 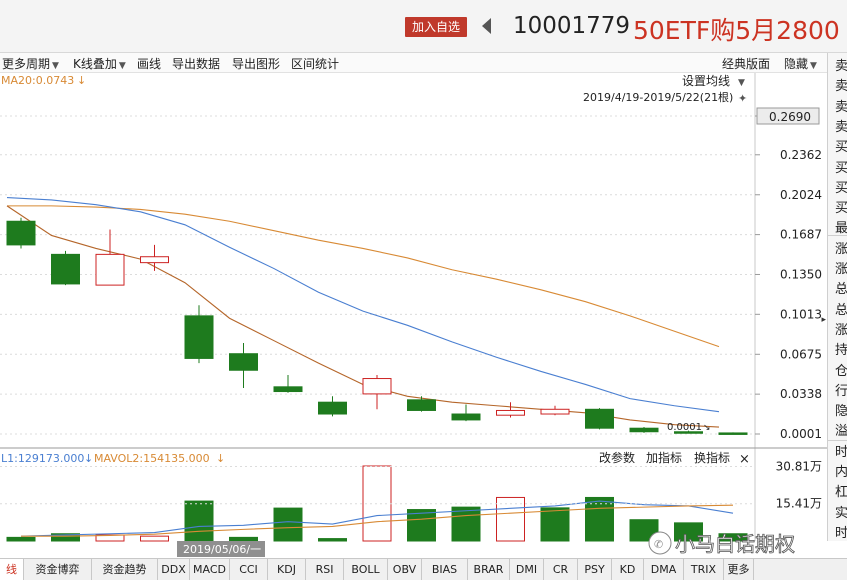 What do you see at coordinates (801, 314) in the screenshot?
I see `price-tick-label: 0.1013` at bounding box center [801, 314].